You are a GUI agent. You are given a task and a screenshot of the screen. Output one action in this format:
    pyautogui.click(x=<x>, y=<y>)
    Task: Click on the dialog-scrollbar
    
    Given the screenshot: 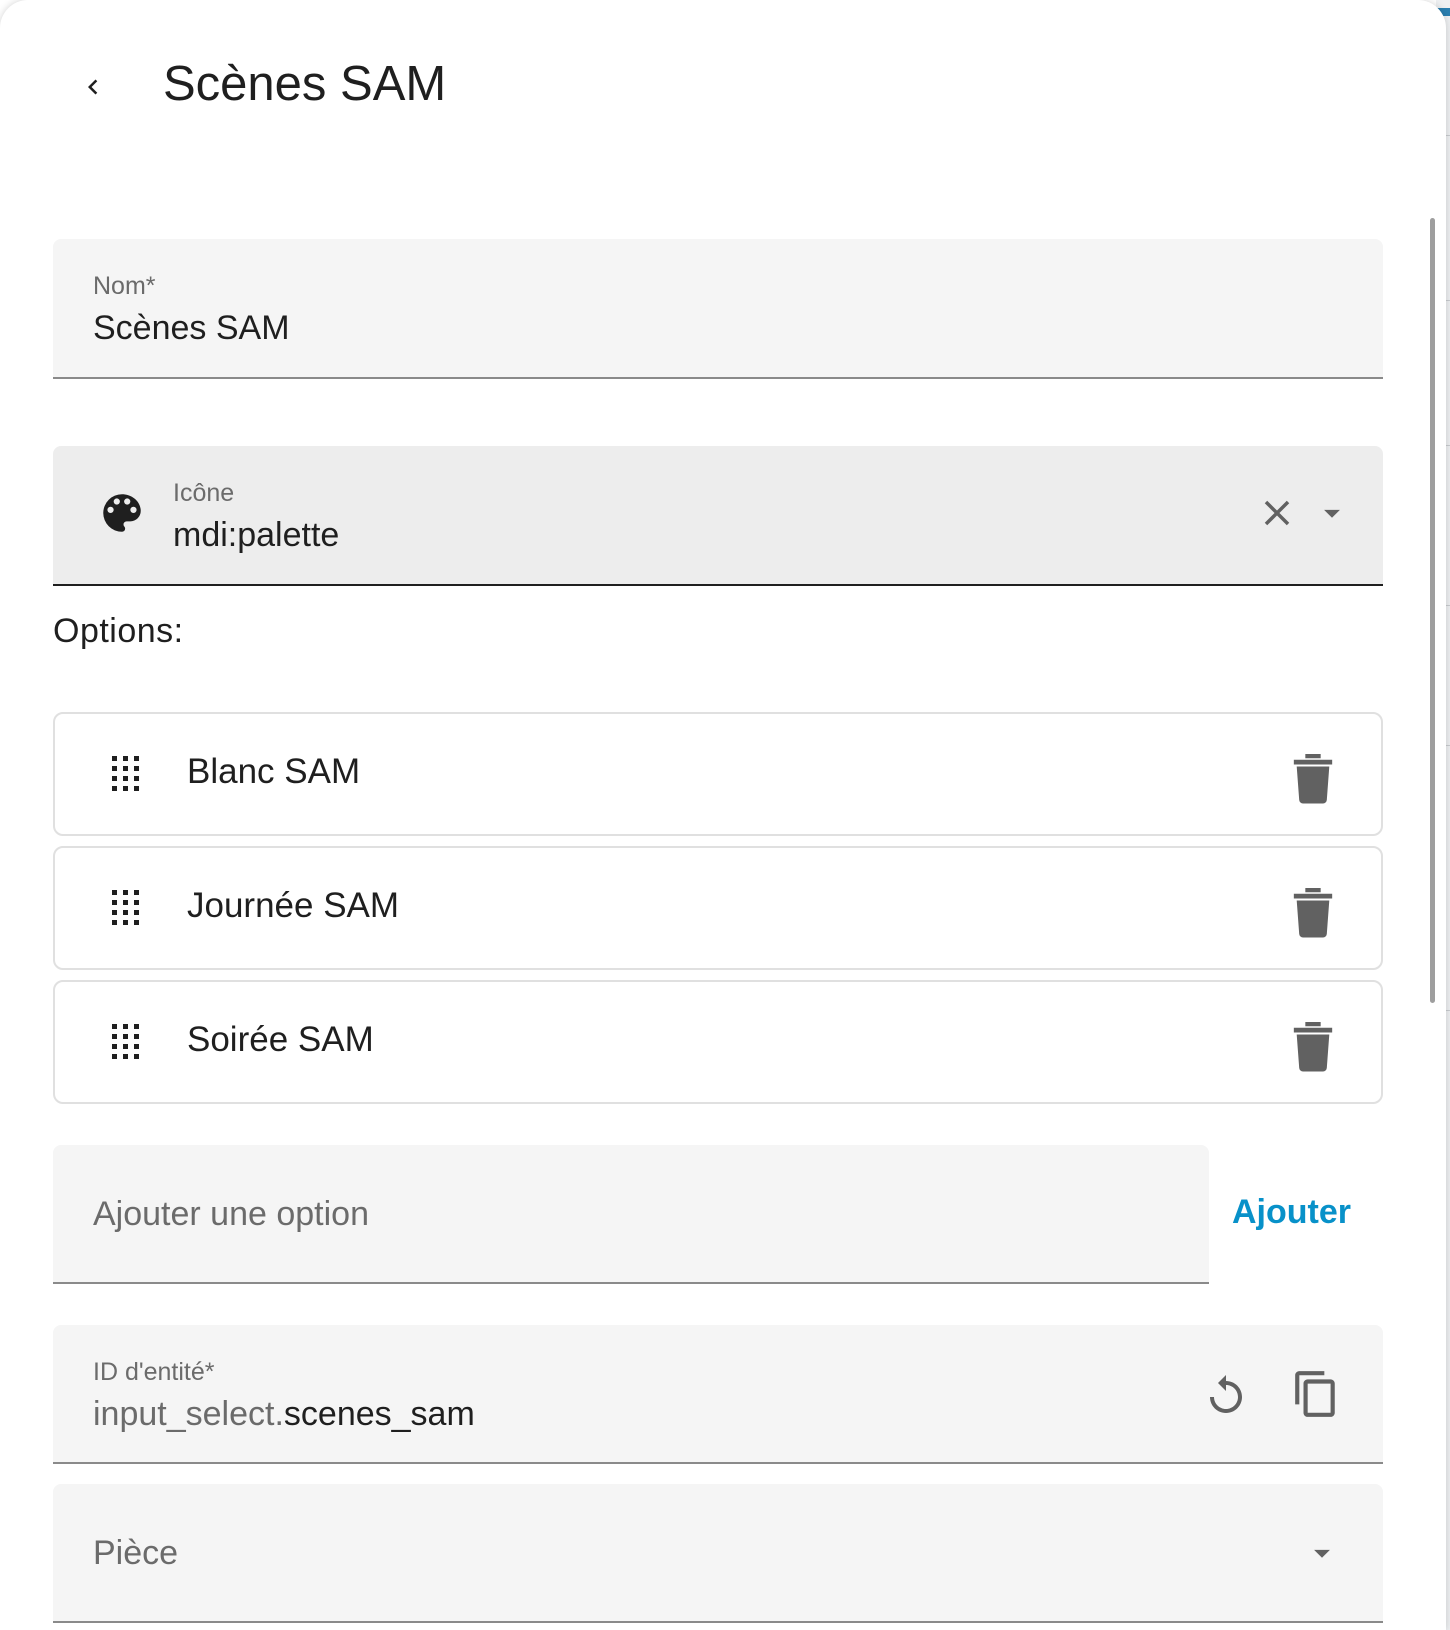 What is the action you would take?
    pyautogui.click(x=1432, y=610)
    